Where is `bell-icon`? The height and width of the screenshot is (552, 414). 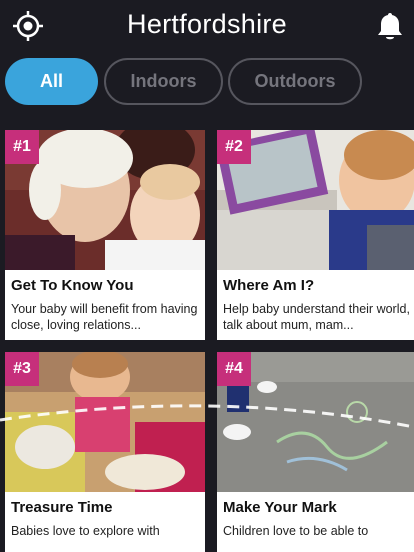
bell-icon is located at coordinates (390, 26).